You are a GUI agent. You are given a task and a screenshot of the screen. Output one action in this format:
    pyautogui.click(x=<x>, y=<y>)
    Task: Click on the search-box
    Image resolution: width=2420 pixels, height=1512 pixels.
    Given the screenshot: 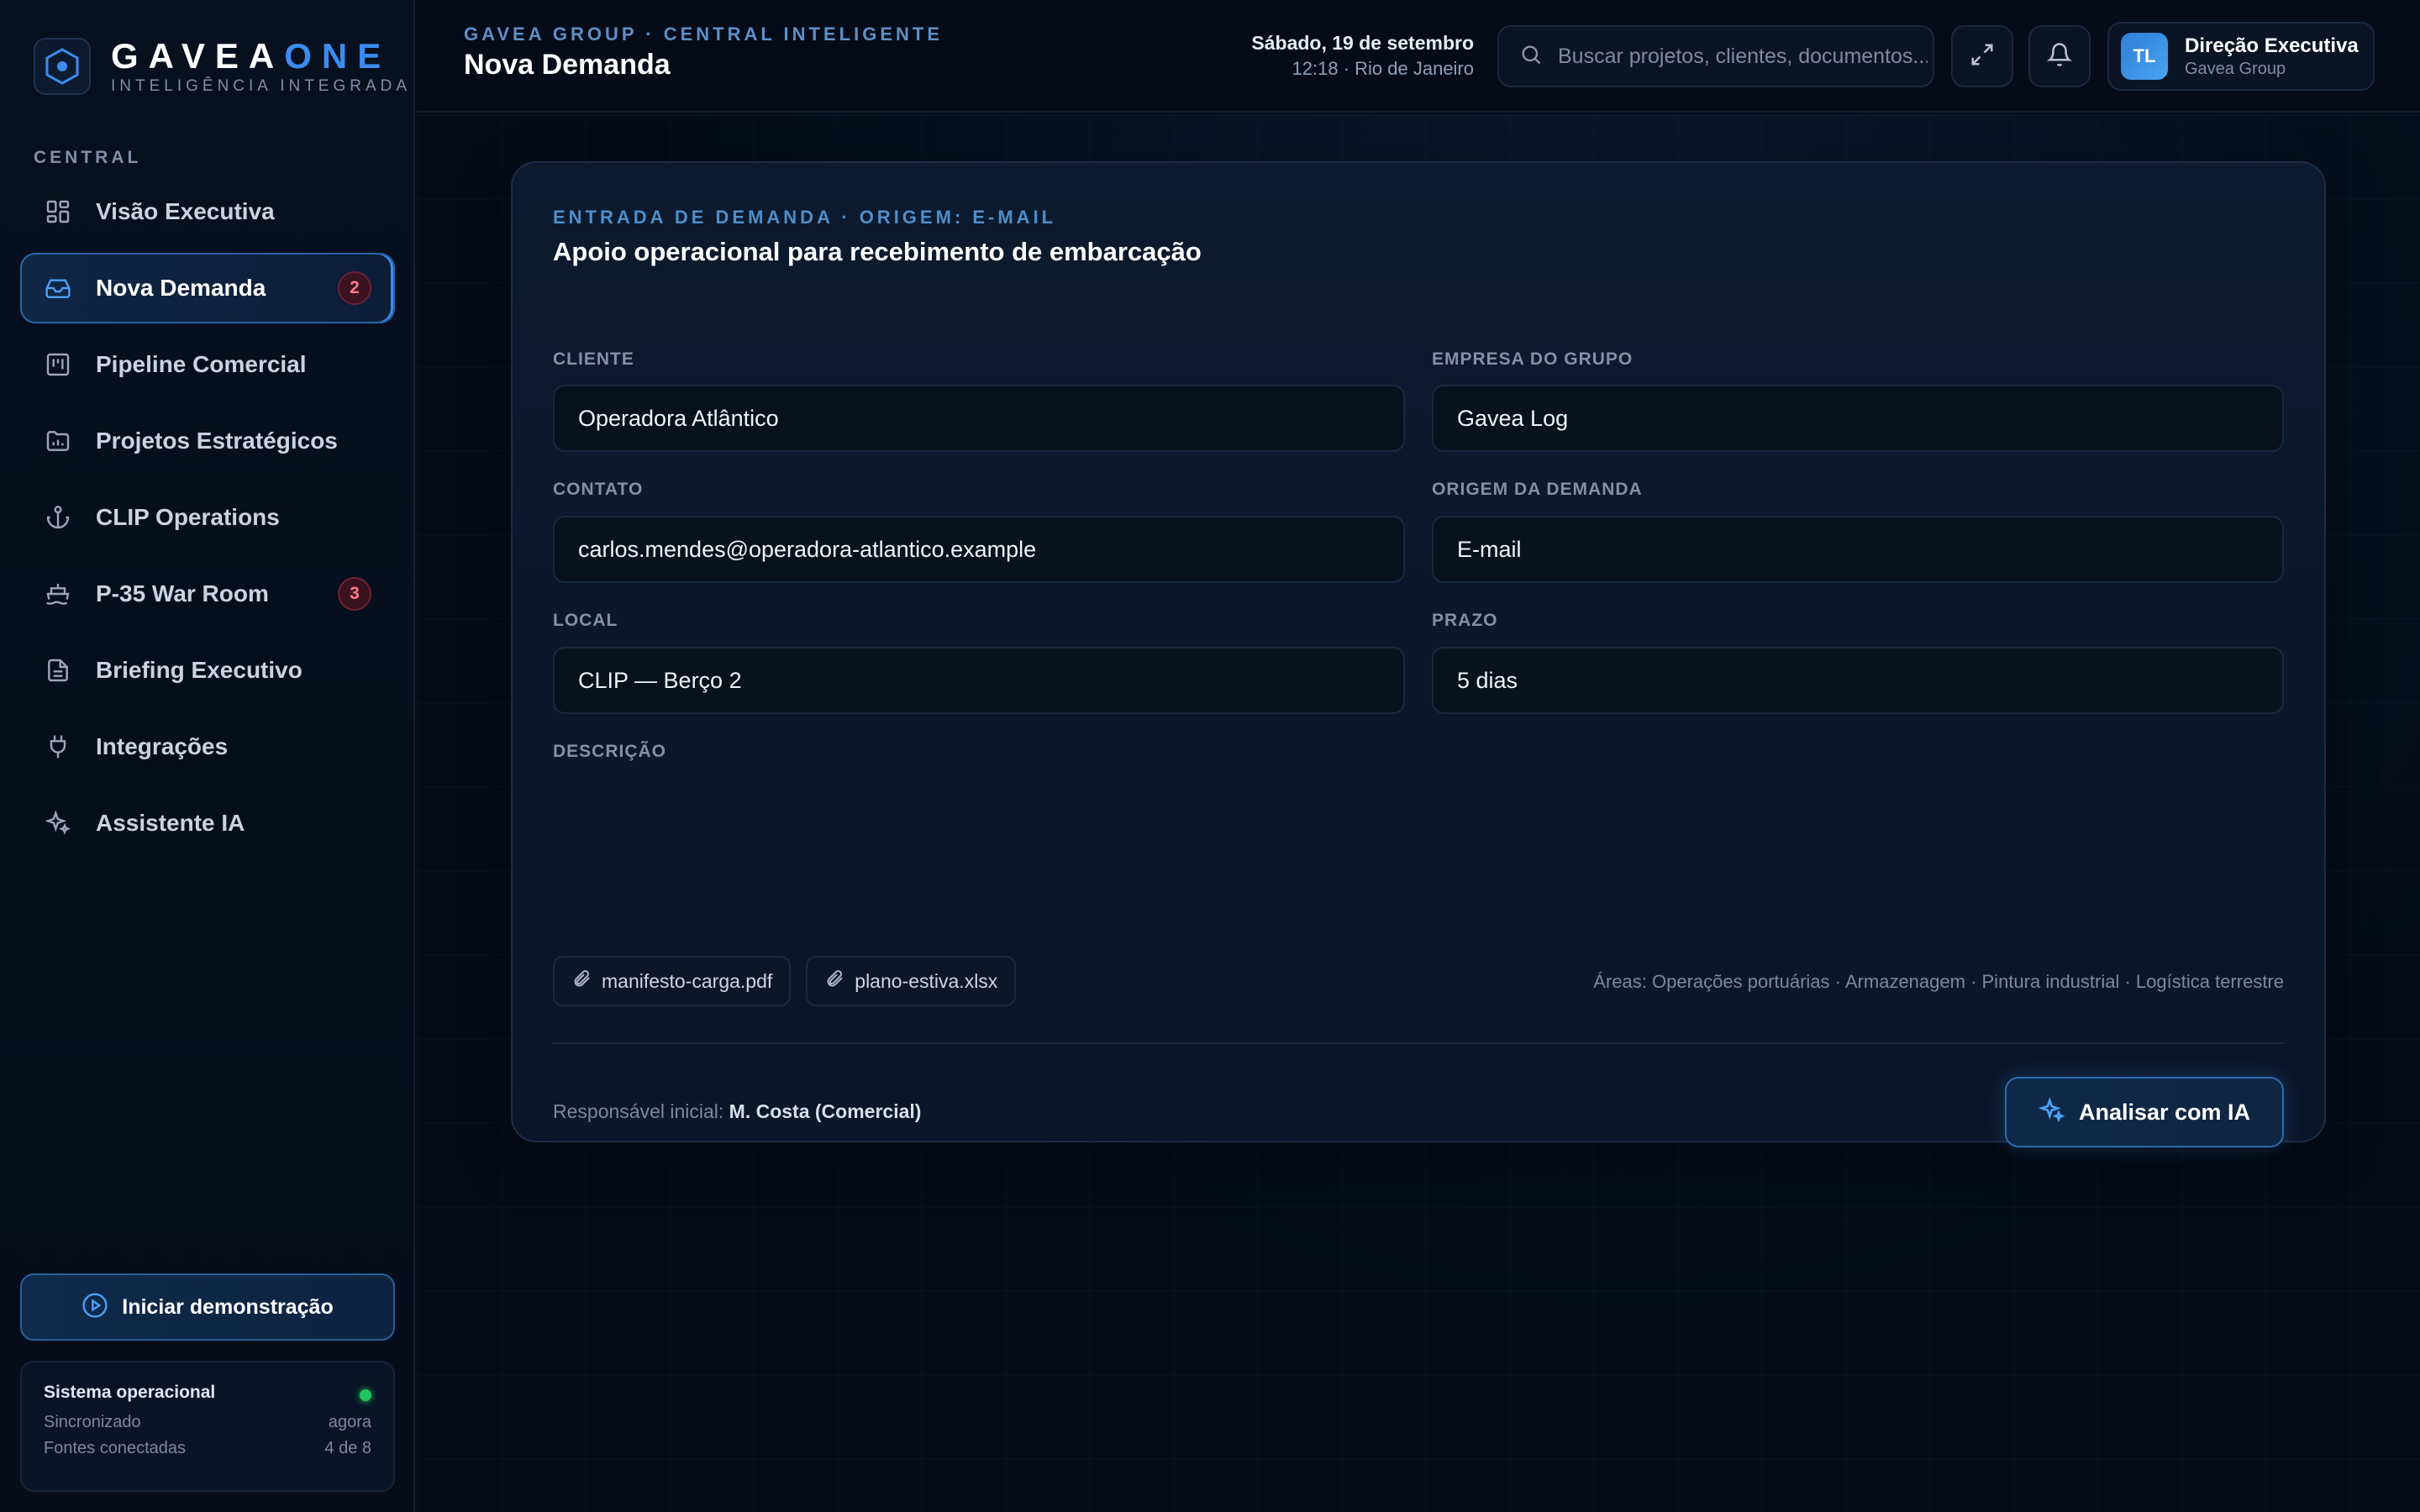 What is the action you would take?
    pyautogui.click(x=1715, y=56)
    